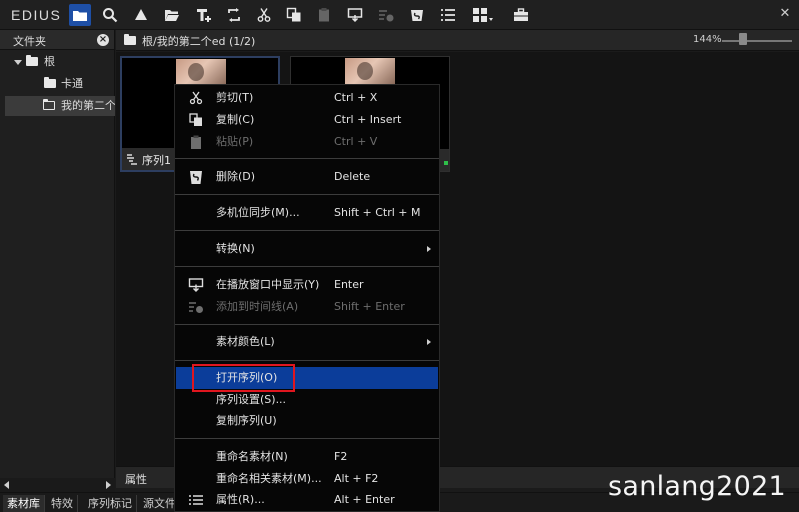 The width and height of the screenshot is (799, 512). Describe the element at coordinates (307, 307) in the screenshot. I see `menu-item-add-to-timeline: 添加到时间线(A) Shift + Enter` at that location.